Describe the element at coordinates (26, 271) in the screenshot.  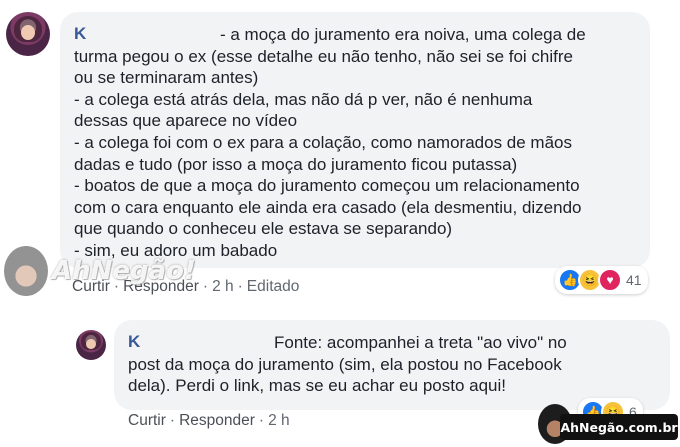
I see `watermark-mascot-icon` at that location.